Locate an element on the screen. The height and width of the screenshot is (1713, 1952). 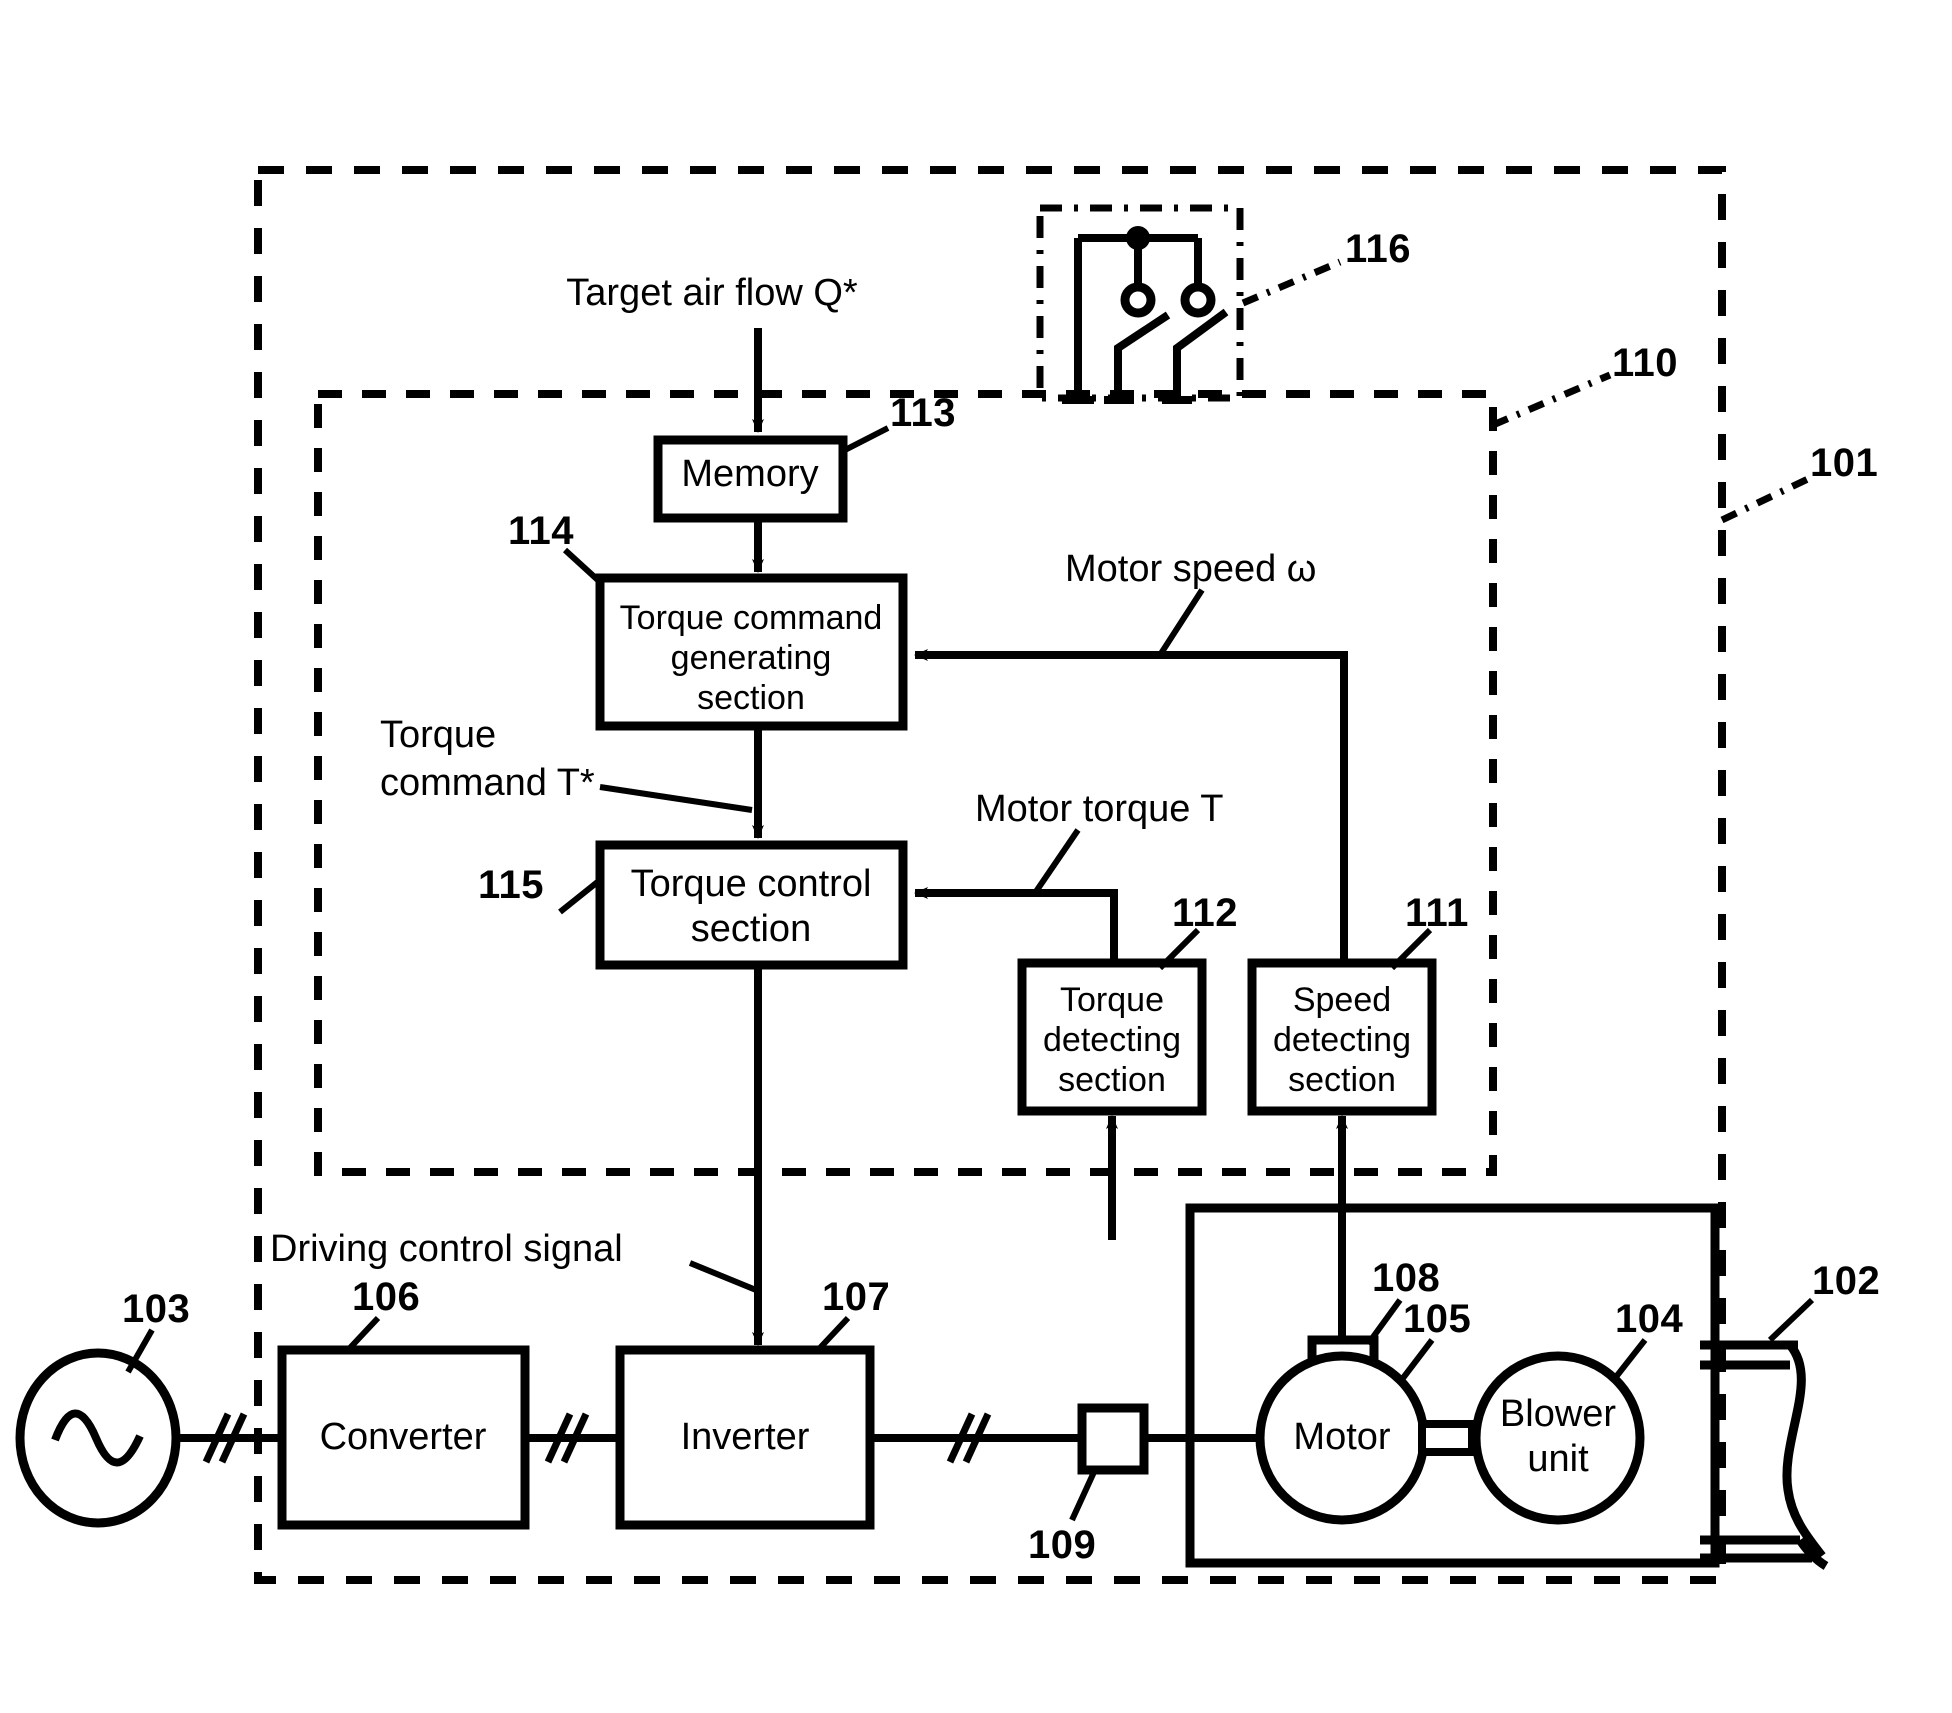
ref-114: 114 is located at coordinates (541, 531).